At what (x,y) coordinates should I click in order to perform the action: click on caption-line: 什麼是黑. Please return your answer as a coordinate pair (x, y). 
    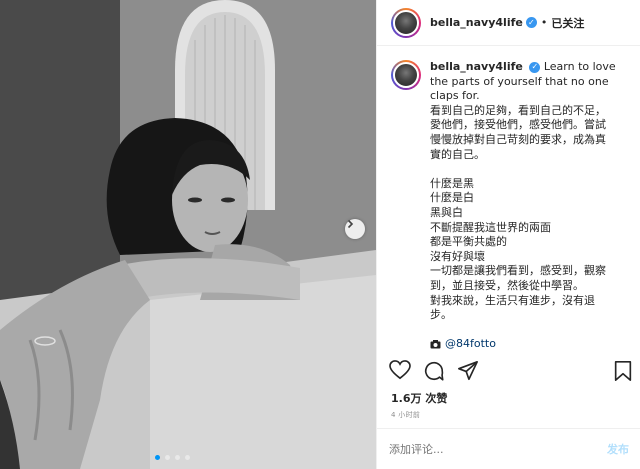
    Looking at the image, I should click on (452, 183).